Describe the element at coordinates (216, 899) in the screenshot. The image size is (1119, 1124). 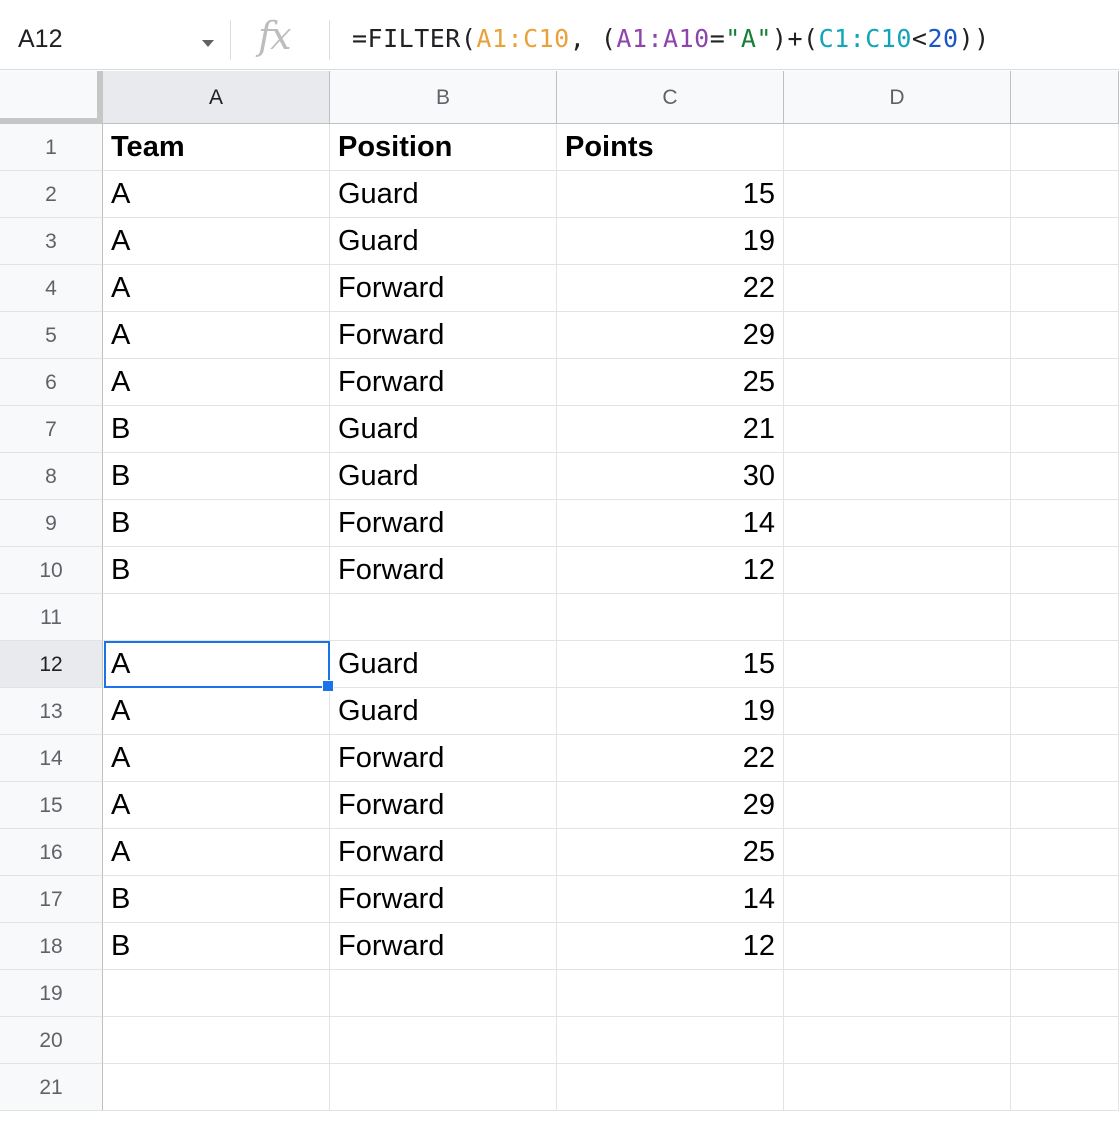
I see `cell-a17: B` at that location.